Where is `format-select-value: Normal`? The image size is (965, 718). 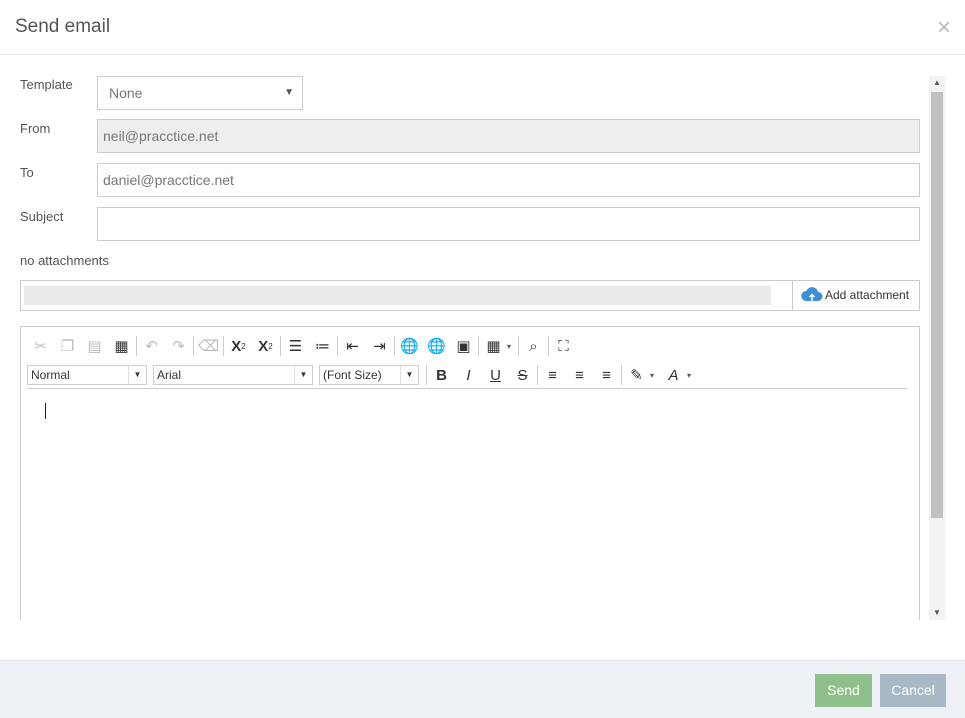
format-select-value: Normal is located at coordinates (50, 375).